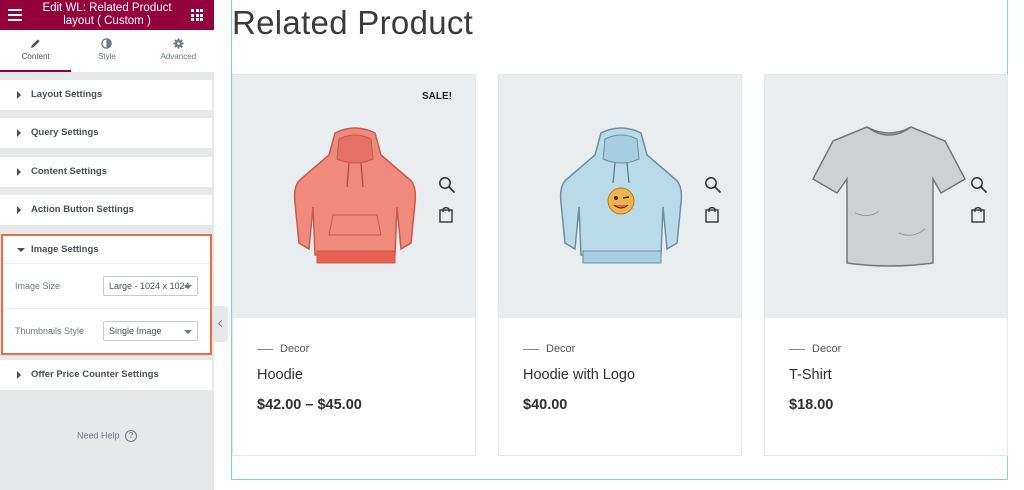 The image size is (1024, 490). What do you see at coordinates (309, 405) in the screenshot?
I see `product-price: $42.00 – $45.00` at bounding box center [309, 405].